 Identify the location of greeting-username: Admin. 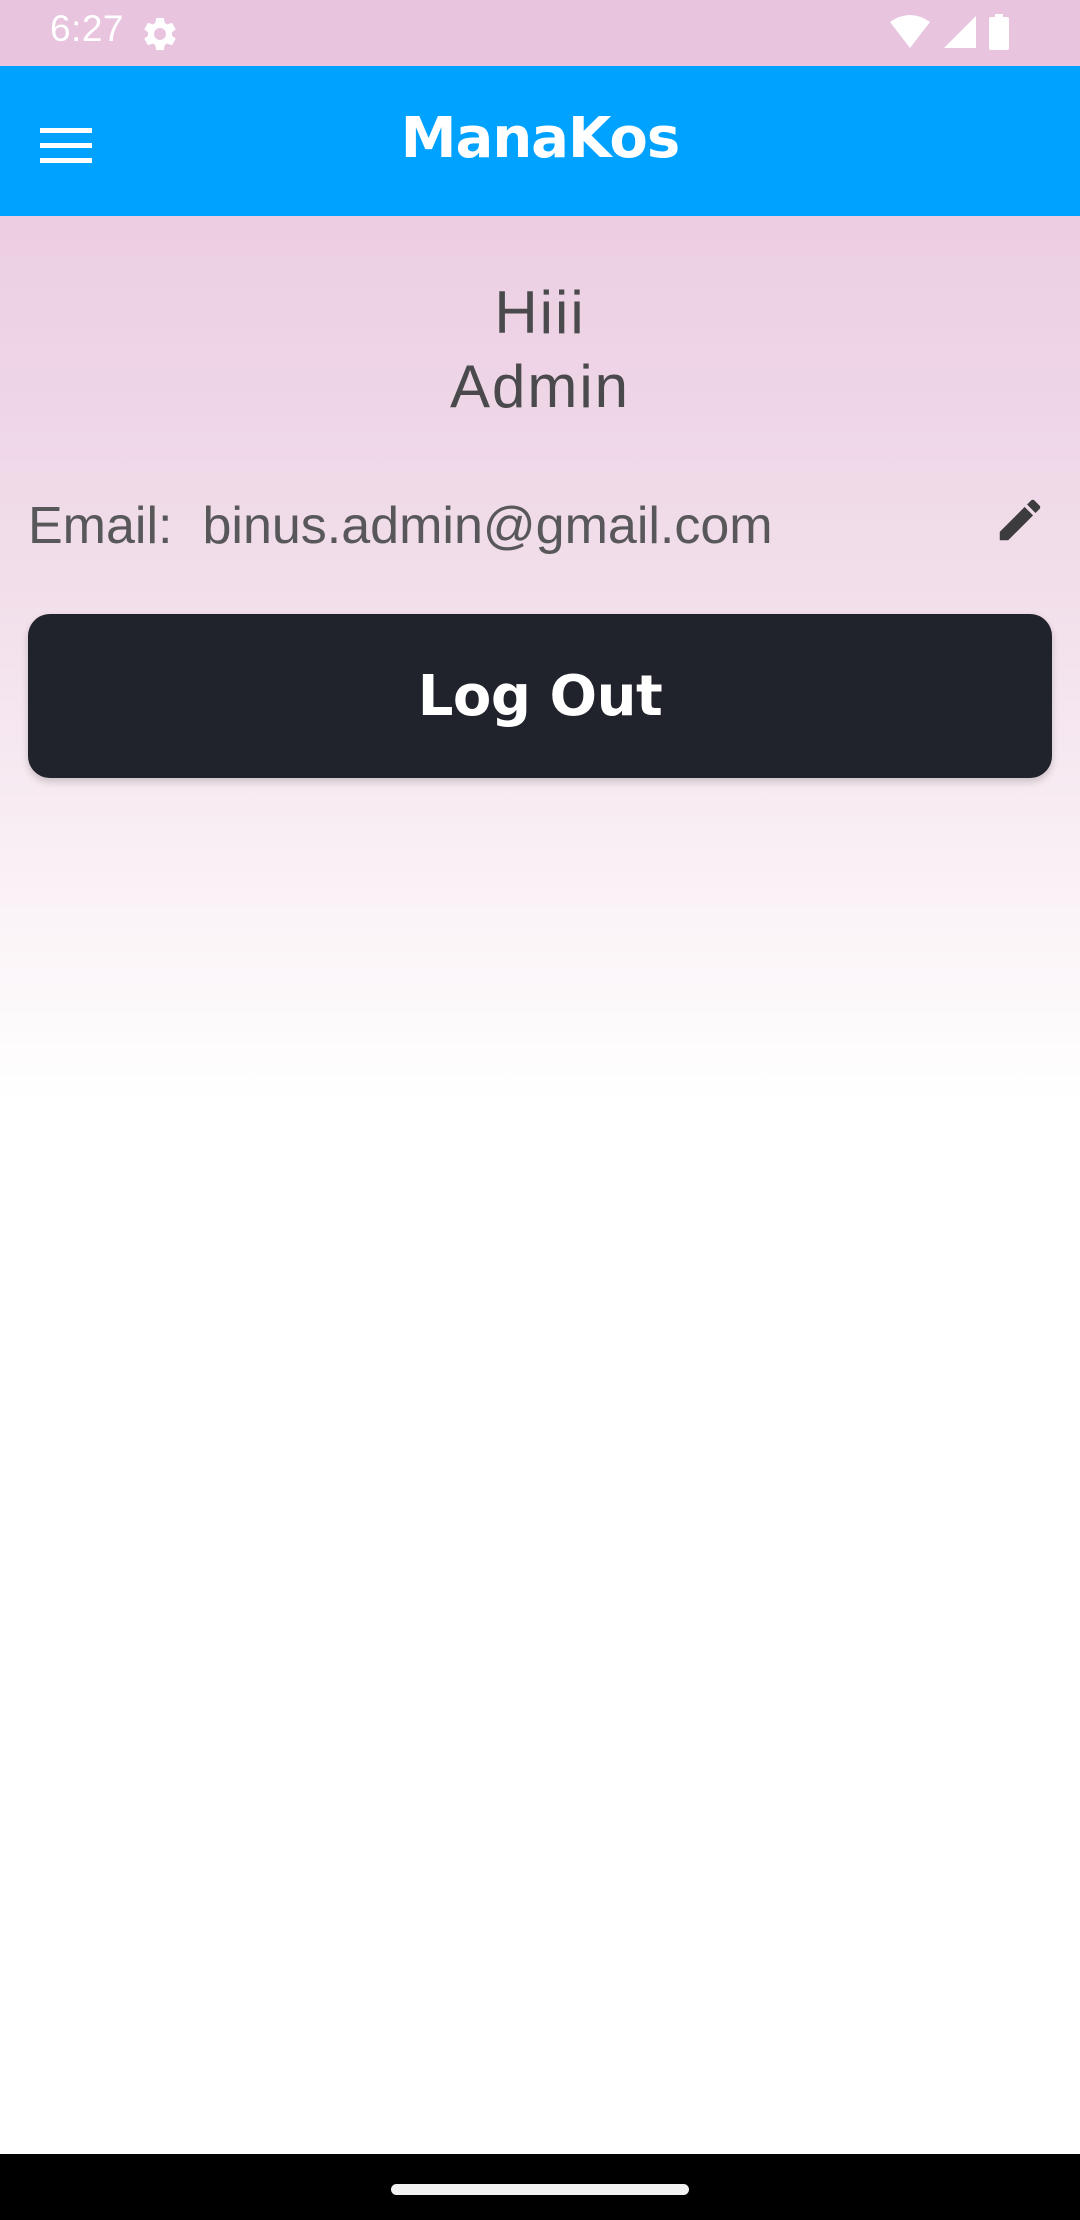
(540, 386).